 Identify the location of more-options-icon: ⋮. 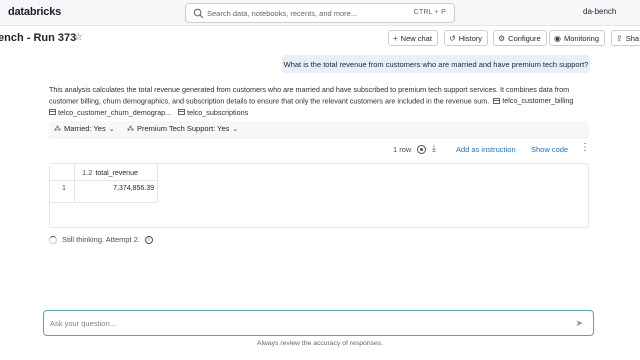
(585, 148).